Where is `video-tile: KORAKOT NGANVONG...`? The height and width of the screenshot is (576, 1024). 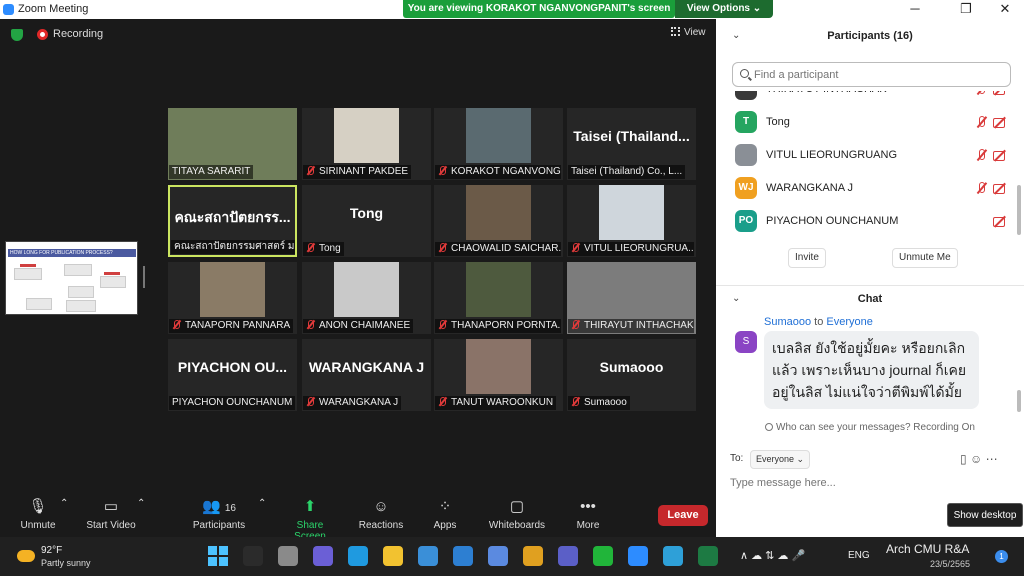
video-tile: KORAKOT NGANVONG... is located at coordinates (498, 144).